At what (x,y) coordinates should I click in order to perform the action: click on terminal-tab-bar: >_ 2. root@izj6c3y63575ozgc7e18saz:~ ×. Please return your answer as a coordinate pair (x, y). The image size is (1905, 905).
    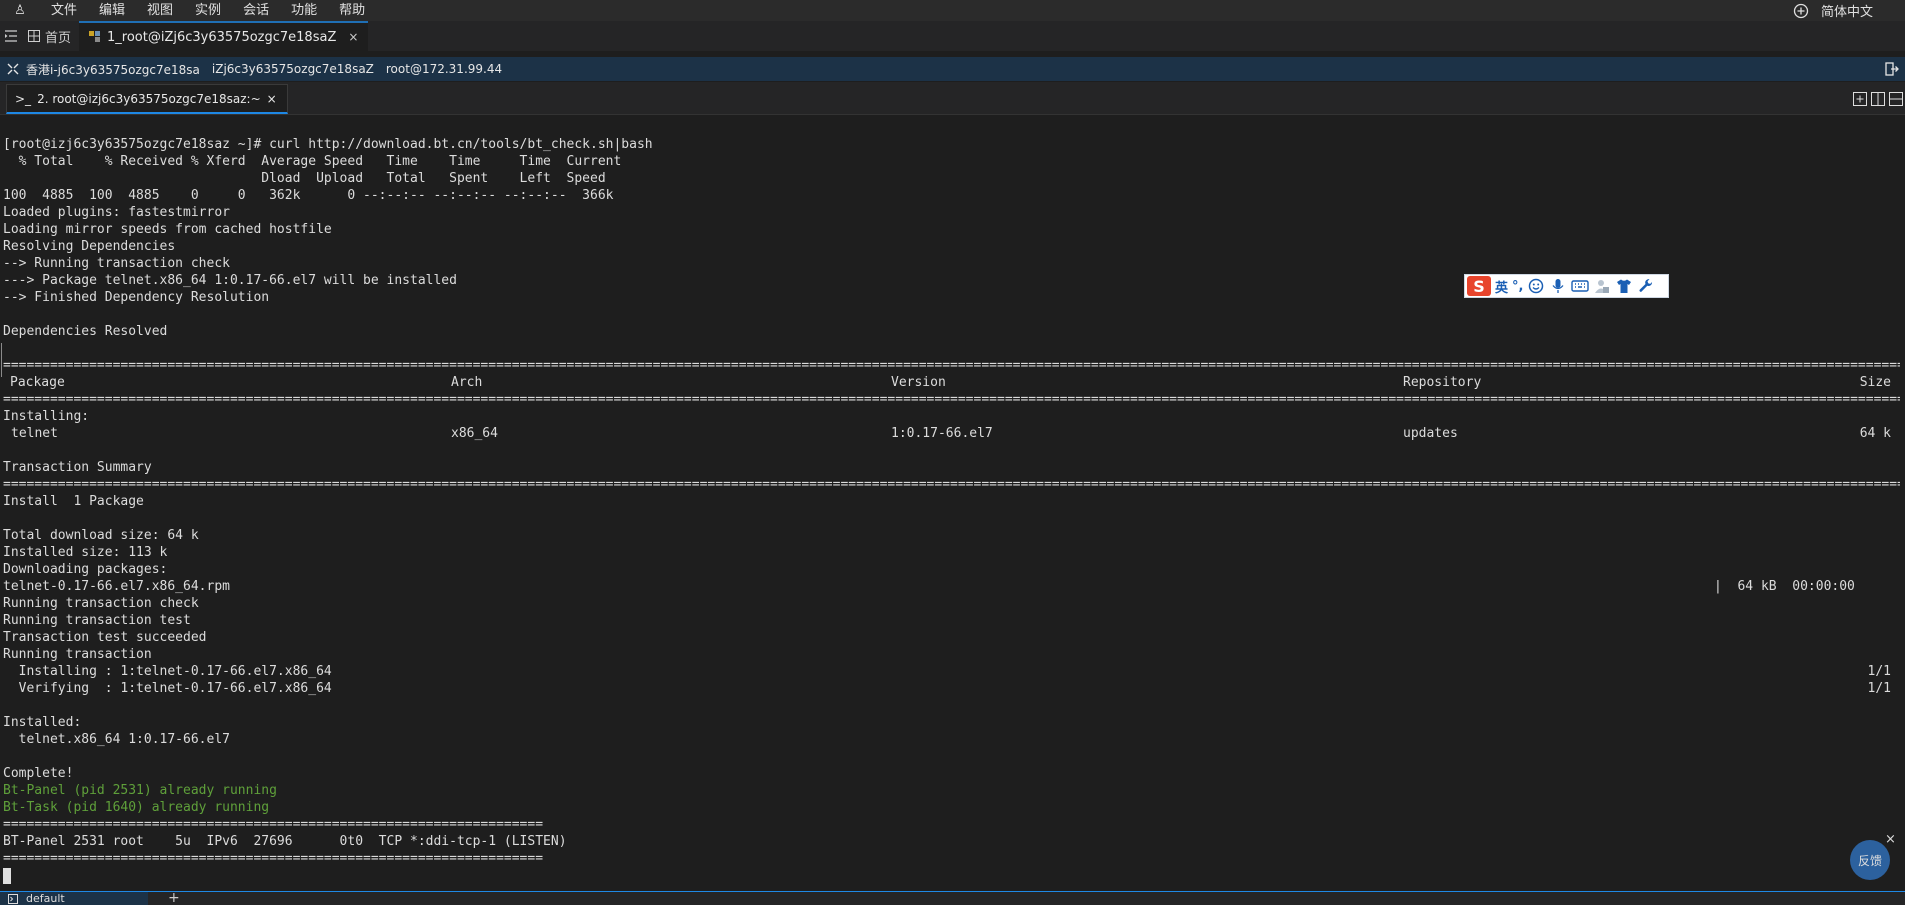
    Looking at the image, I should click on (952, 98).